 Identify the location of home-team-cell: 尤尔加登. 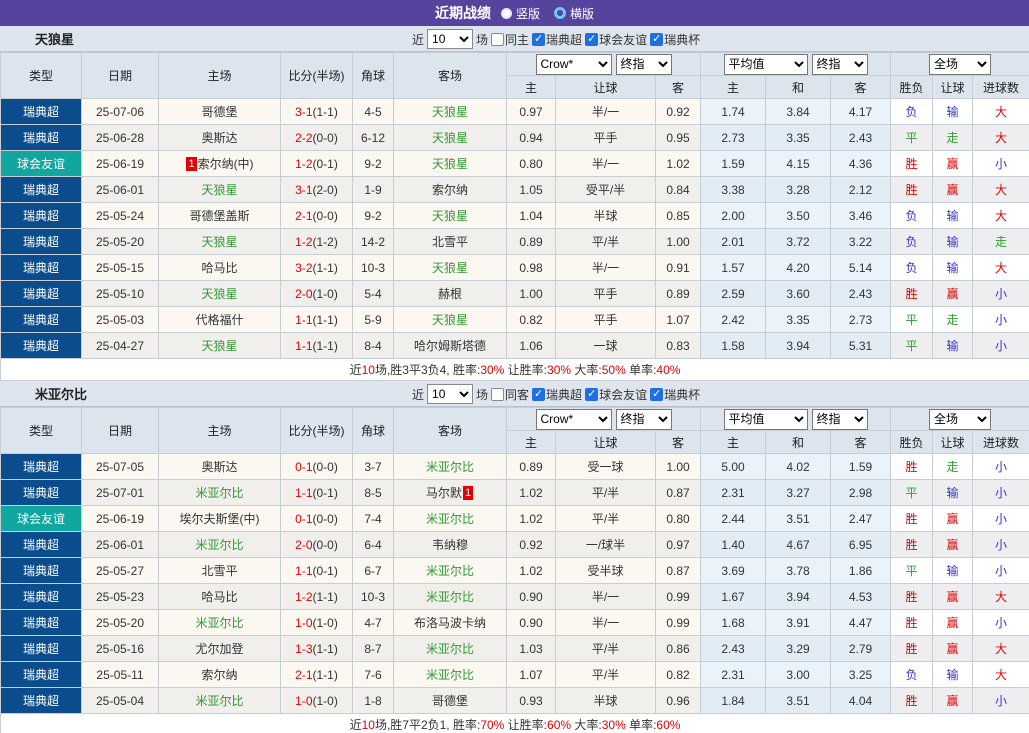
(219, 648).